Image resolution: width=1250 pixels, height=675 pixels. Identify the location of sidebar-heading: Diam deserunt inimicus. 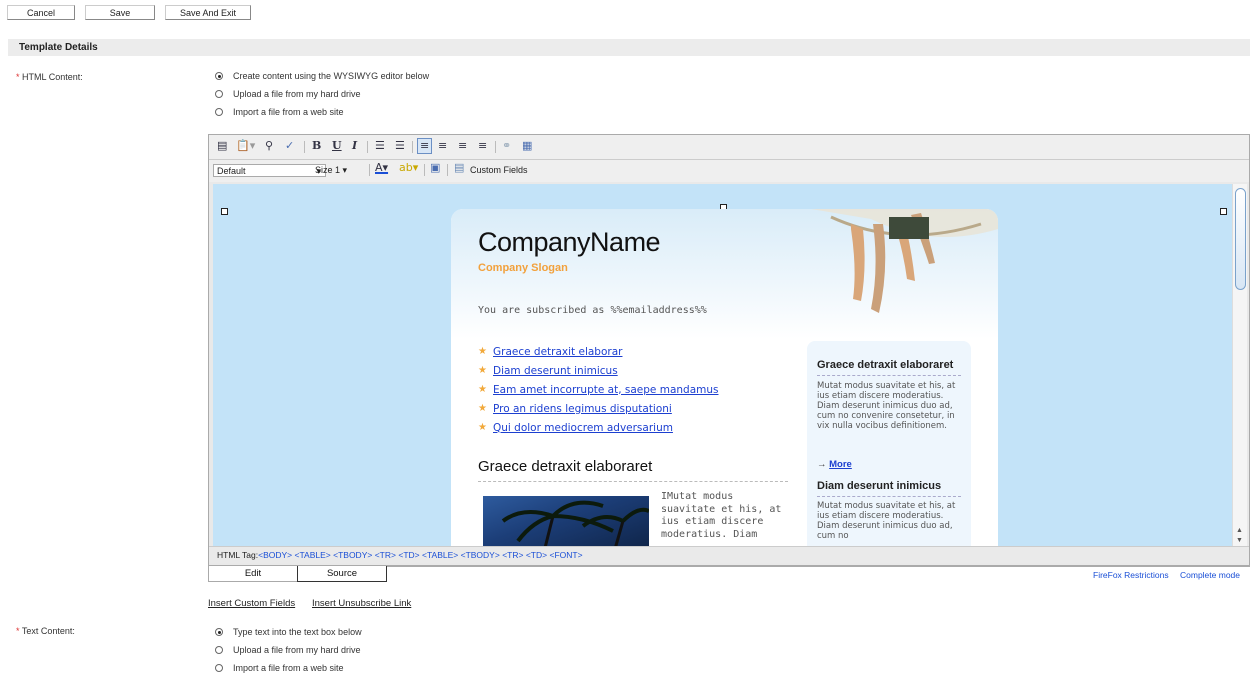
(879, 486).